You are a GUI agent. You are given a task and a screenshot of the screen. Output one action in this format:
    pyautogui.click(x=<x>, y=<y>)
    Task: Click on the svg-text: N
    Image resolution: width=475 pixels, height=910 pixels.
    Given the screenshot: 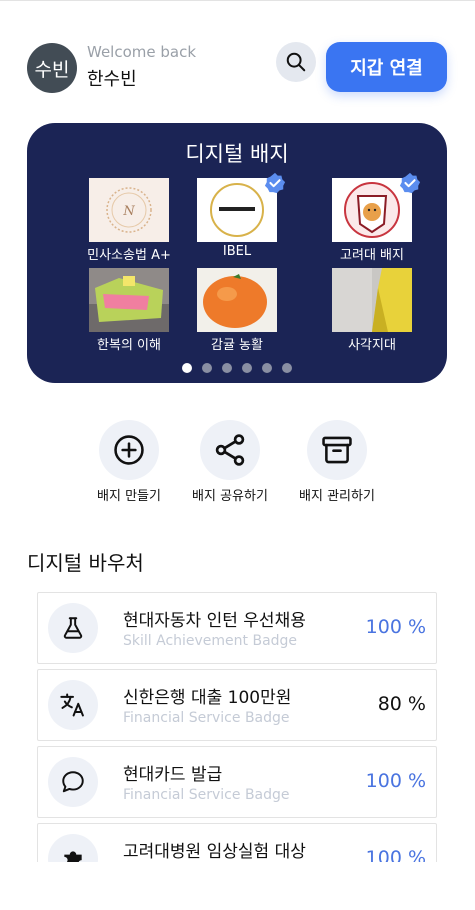 What is the action you would take?
    pyautogui.click(x=128, y=211)
    